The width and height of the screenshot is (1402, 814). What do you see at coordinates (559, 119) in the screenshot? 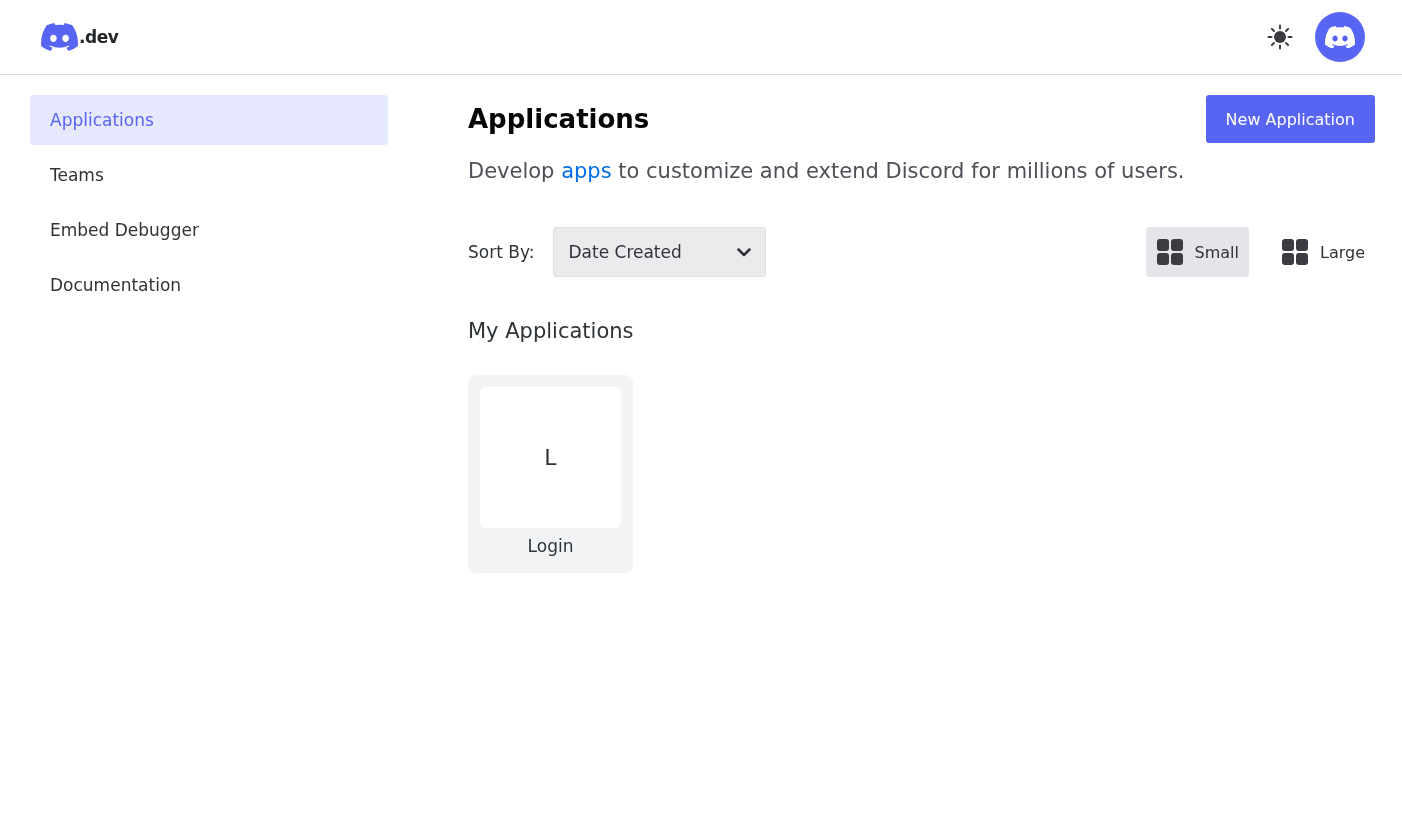
I see `page-title: Applications` at bounding box center [559, 119].